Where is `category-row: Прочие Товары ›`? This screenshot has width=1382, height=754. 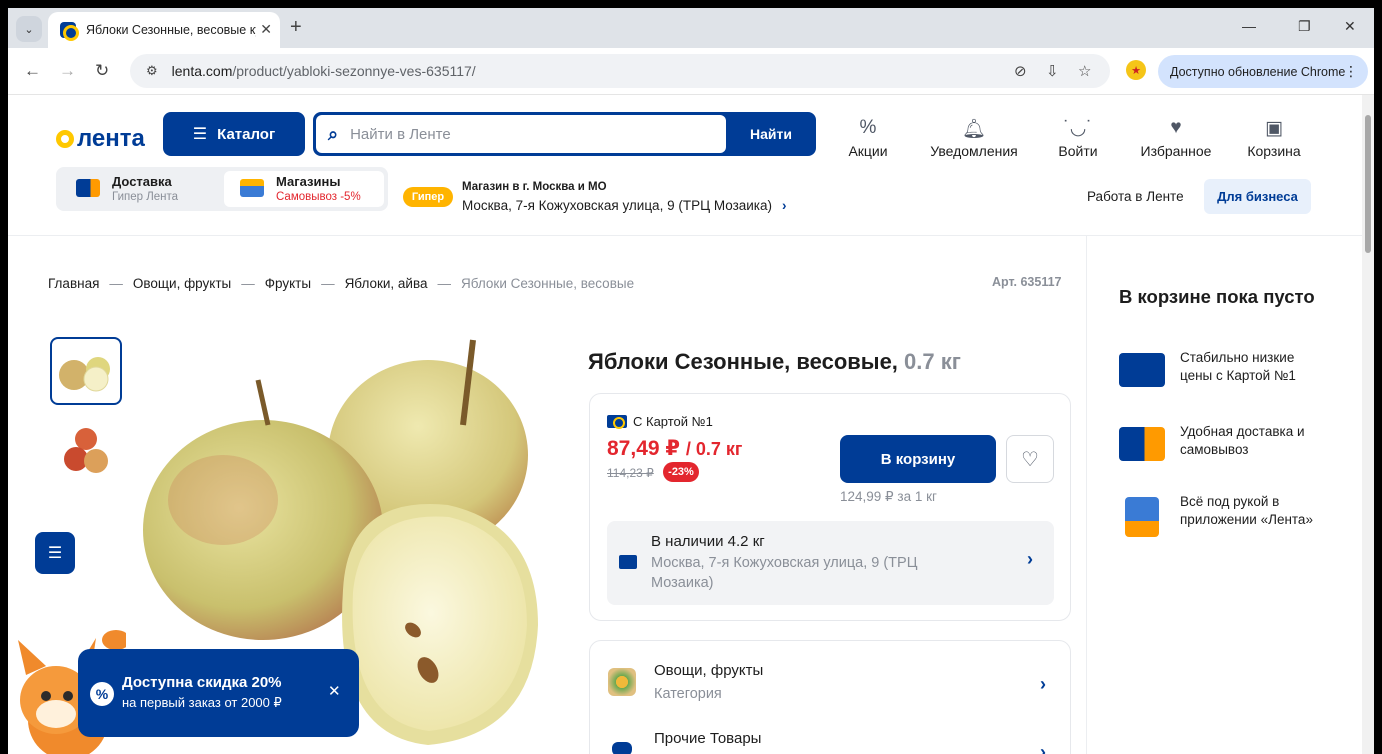 category-row: Прочие Товары › is located at coordinates (831, 739).